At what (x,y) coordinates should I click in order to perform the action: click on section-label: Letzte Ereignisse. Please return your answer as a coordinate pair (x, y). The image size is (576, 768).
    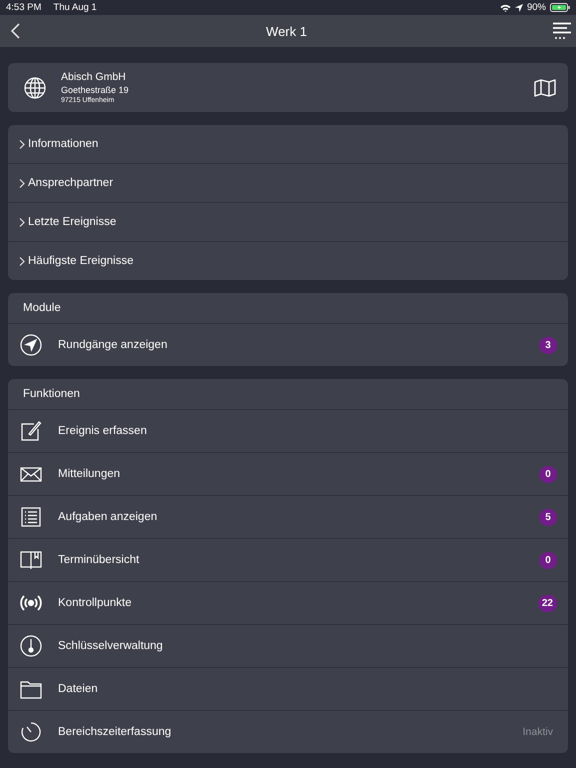
    Looking at the image, I should click on (72, 222).